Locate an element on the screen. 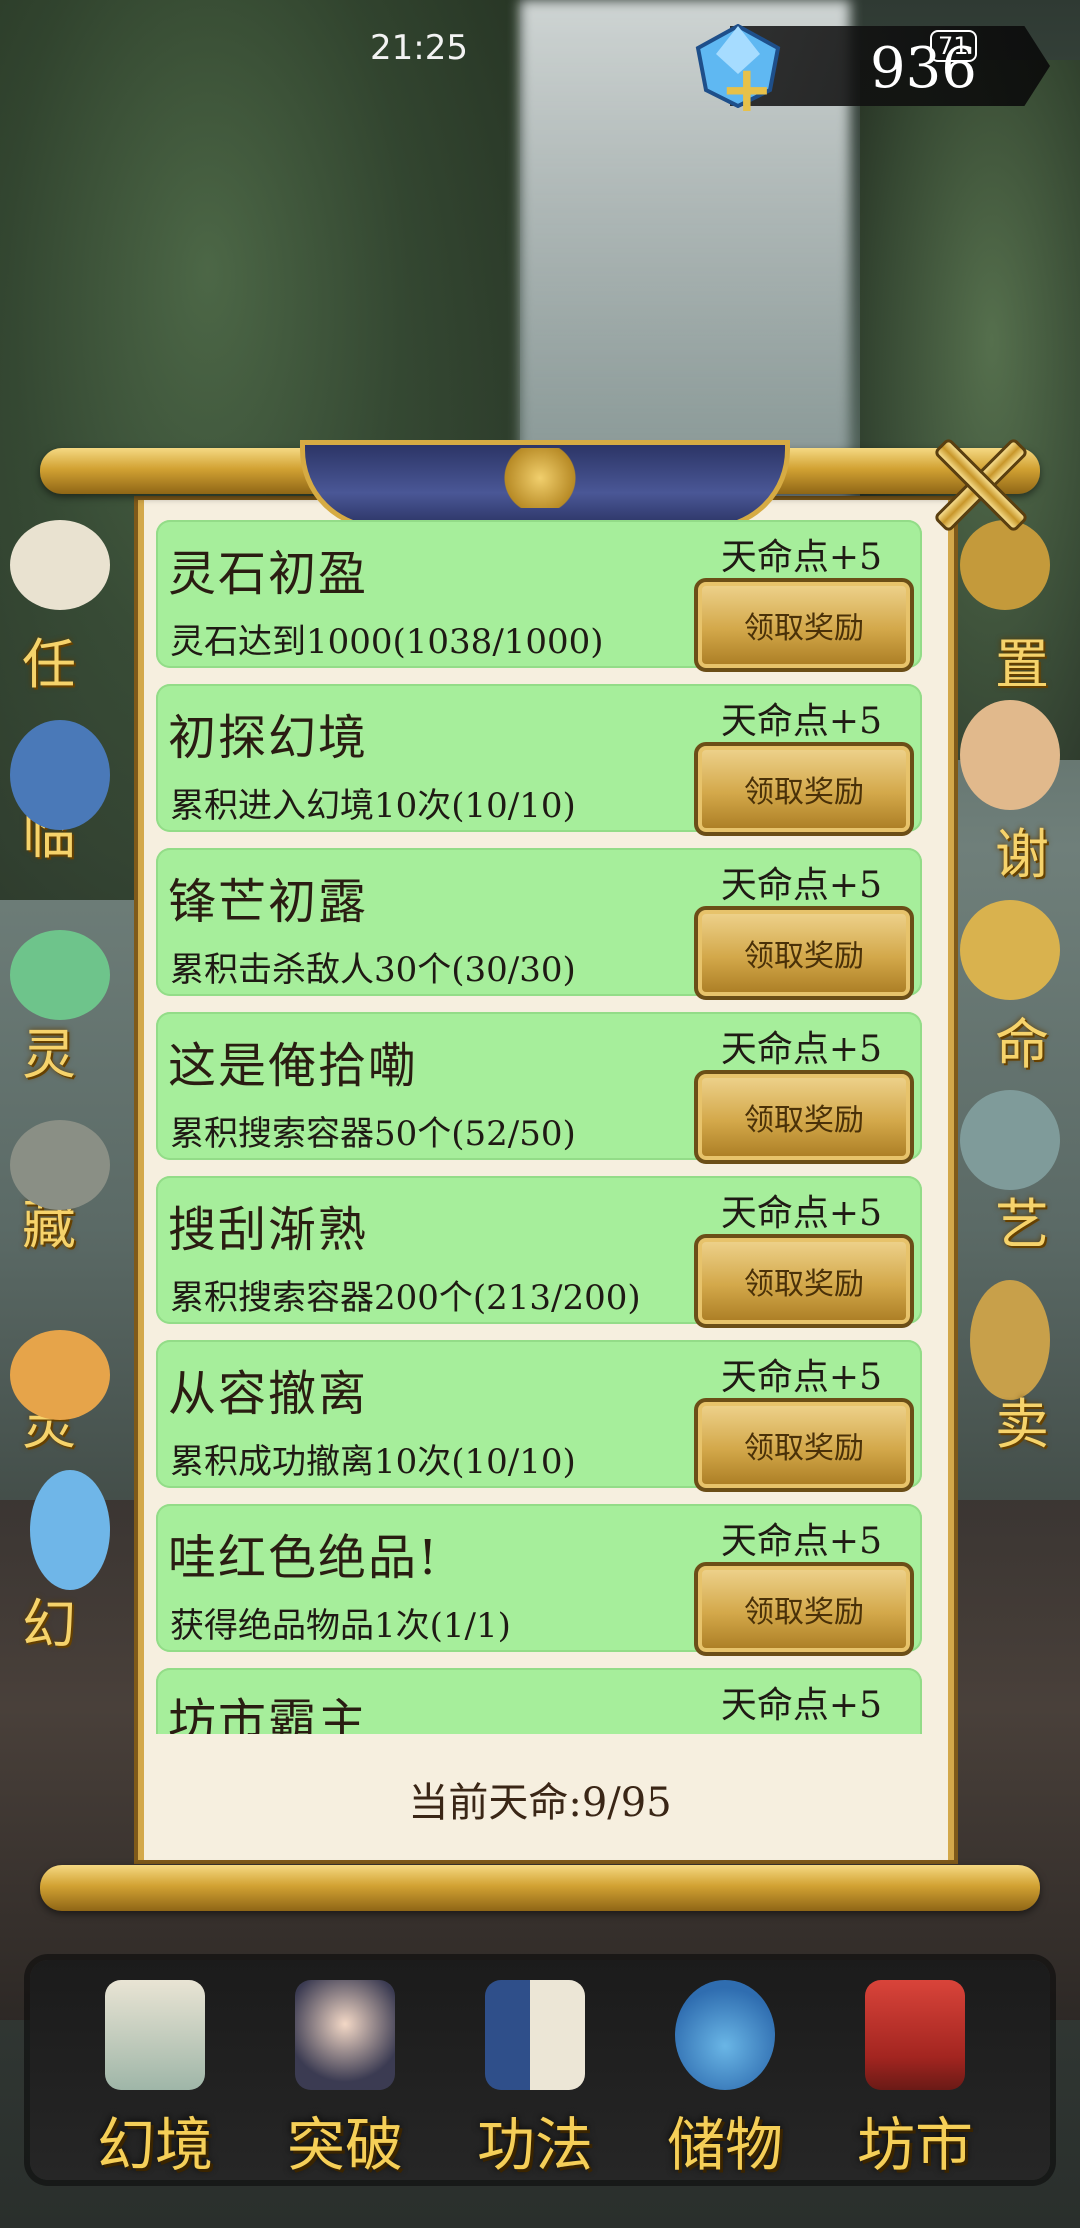 The height and width of the screenshot is (2228, 1080). spirit-beast-icon is located at coordinates (60, 1375).